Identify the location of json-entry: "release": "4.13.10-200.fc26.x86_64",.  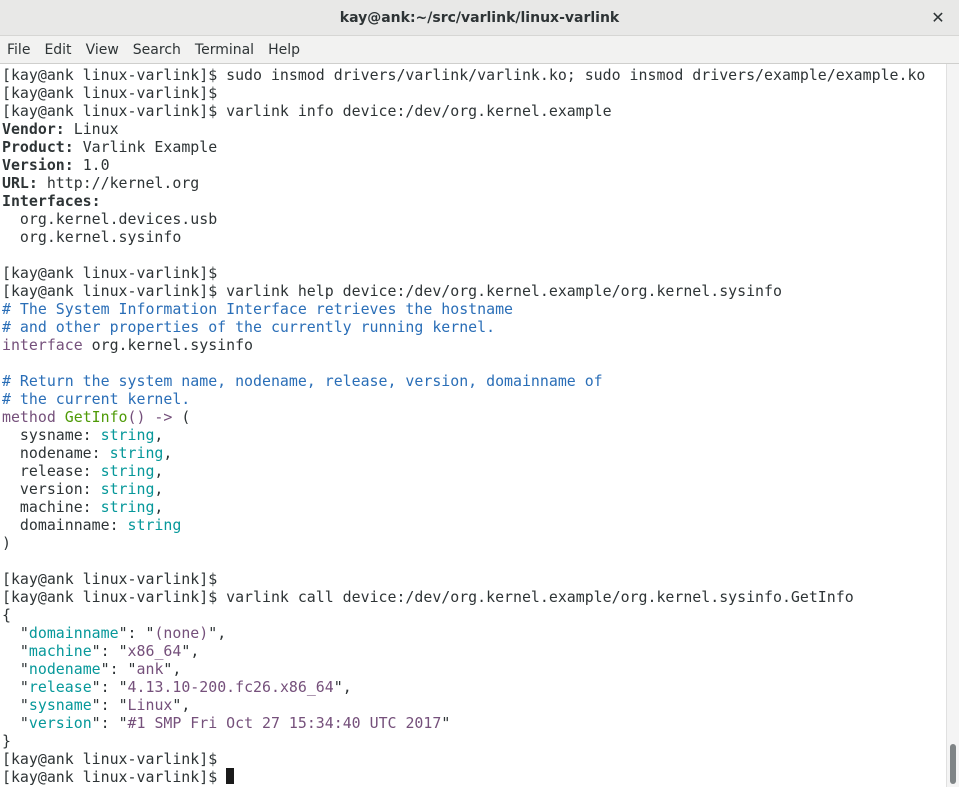
(177, 687).